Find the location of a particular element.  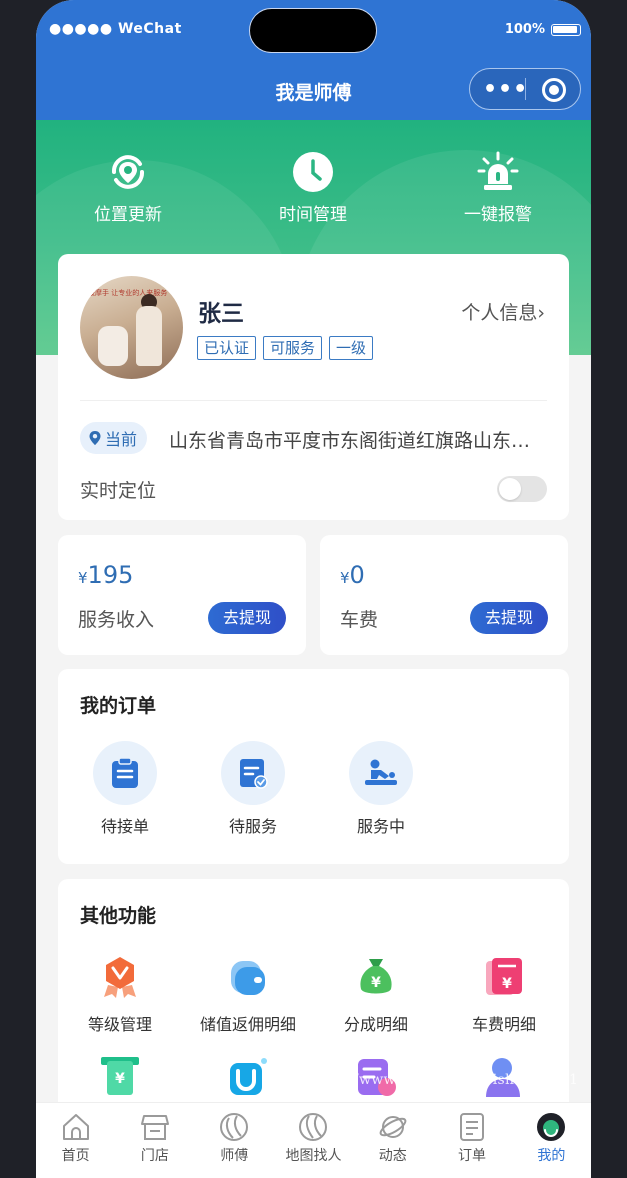

avatar: 按摩手 让专业的人来服务 is located at coordinates (131, 327).